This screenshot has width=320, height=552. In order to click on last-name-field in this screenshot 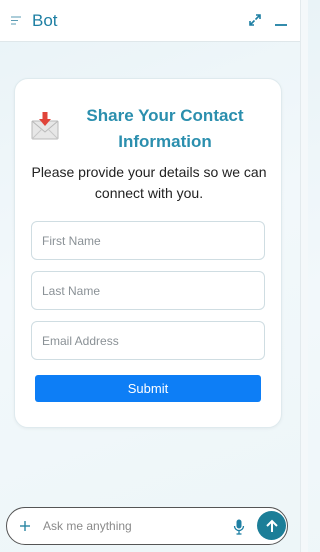, I will do `click(148, 290)`.